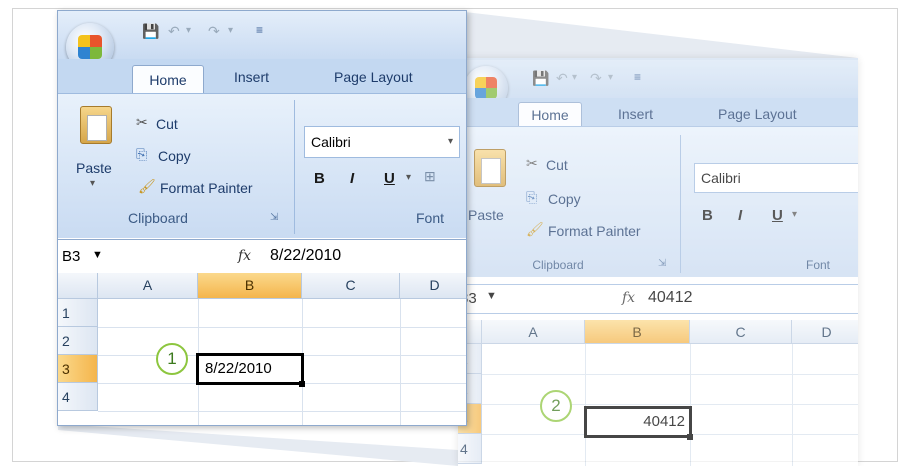 This screenshot has height=466, width=909. What do you see at coordinates (78, 341) in the screenshot?
I see `row-header-2: 2` at bounding box center [78, 341].